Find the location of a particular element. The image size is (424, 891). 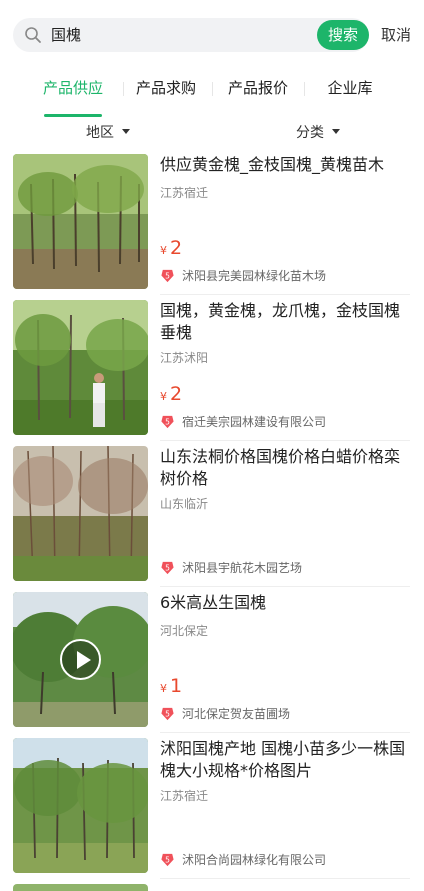

company-name-row: 5 沭阳合尚园林绿化有限公司 is located at coordinates (243, 860).